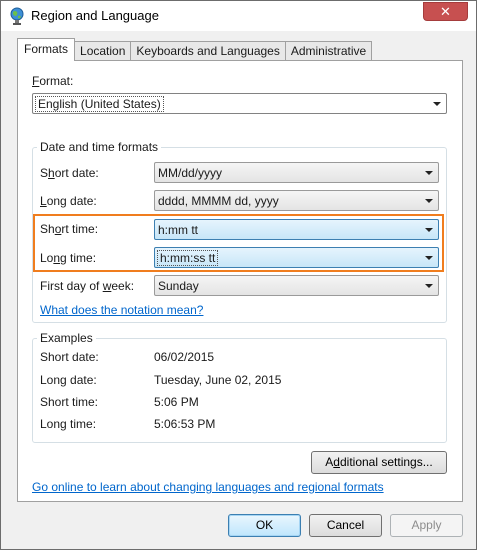  What do you see at coordinates (46, 49) in the screenshot?
I see `tab-formats: Formats` at bounding box center [46, 49].